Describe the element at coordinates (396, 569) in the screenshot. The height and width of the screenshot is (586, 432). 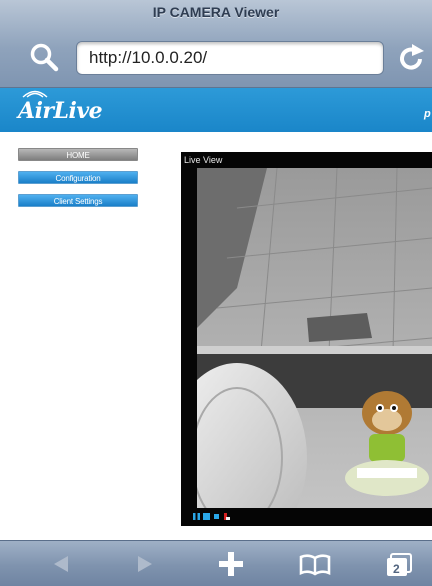
I see `tab-count: 2` at that location.